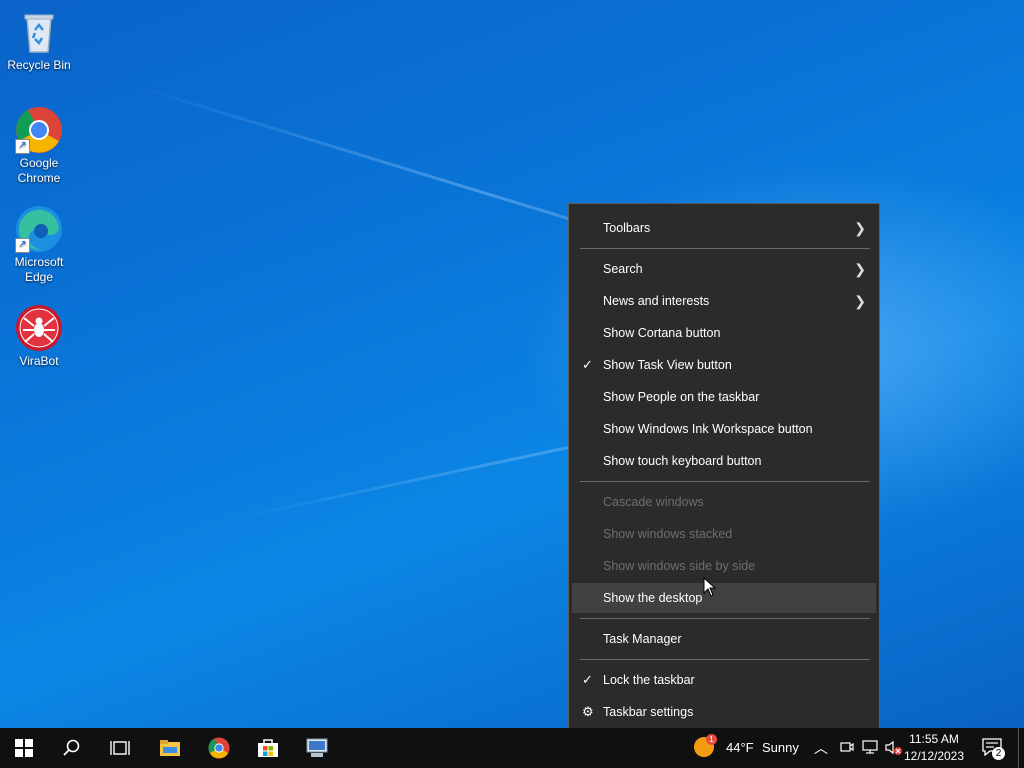 The width and height of the screenshot is (1024, 768). I want to click on network-icon, so click(870, 749).